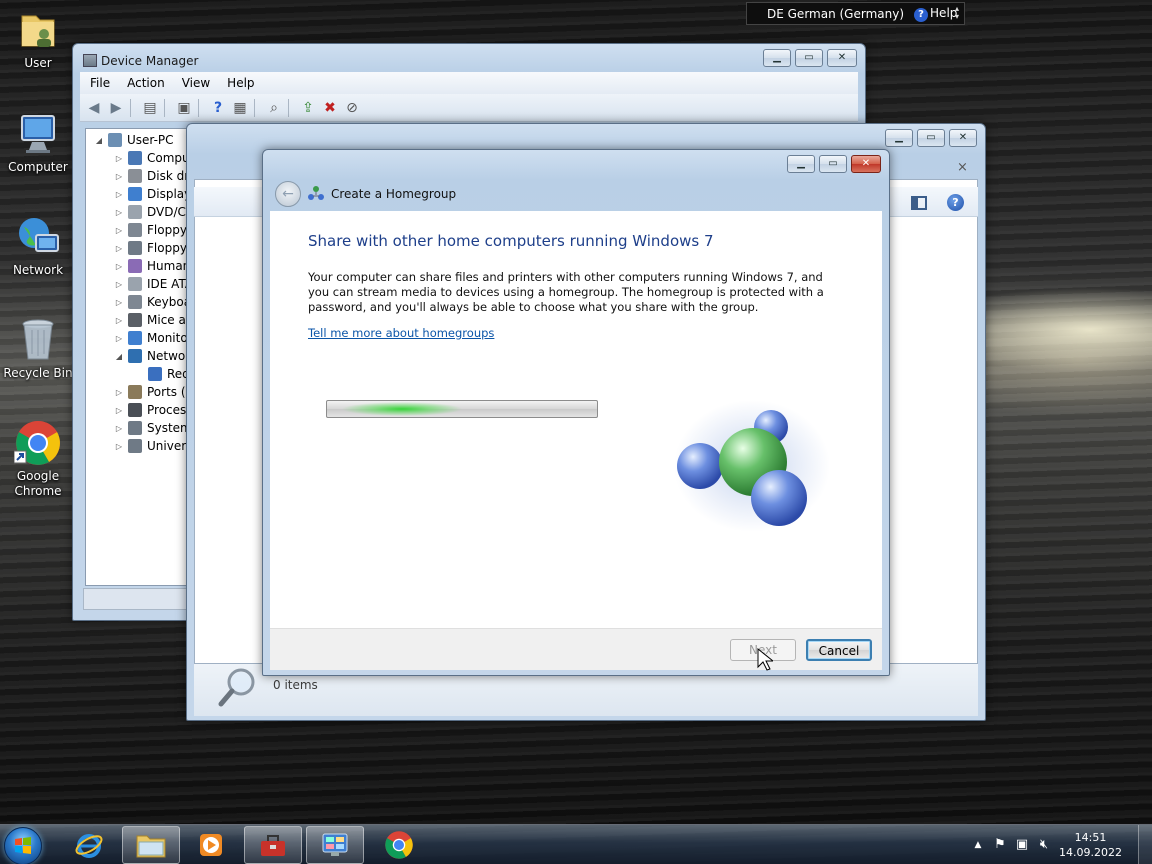 This screenshot has height=864, width=1152. Describe the element at coordinates (38, 167) in the screenshot. I see `desktop-icon-label: Computer` at that location.